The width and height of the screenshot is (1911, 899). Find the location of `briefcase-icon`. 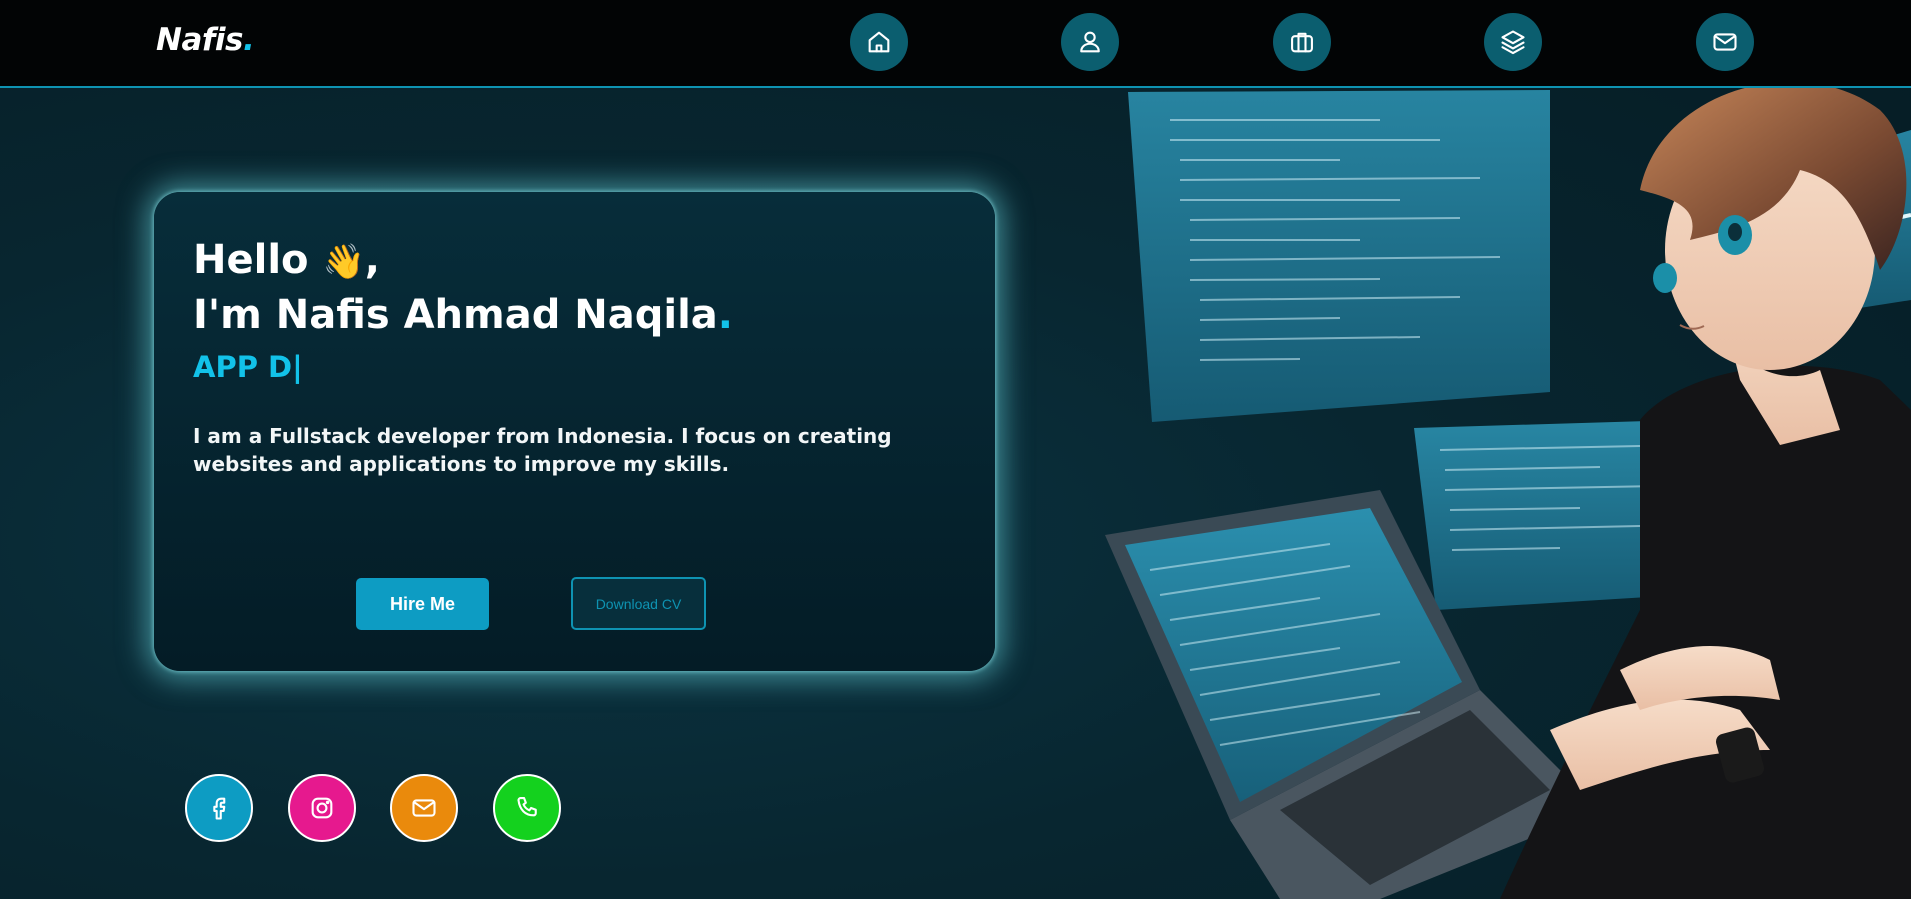

briefcase-icon is located at coordinates (1302, 42).